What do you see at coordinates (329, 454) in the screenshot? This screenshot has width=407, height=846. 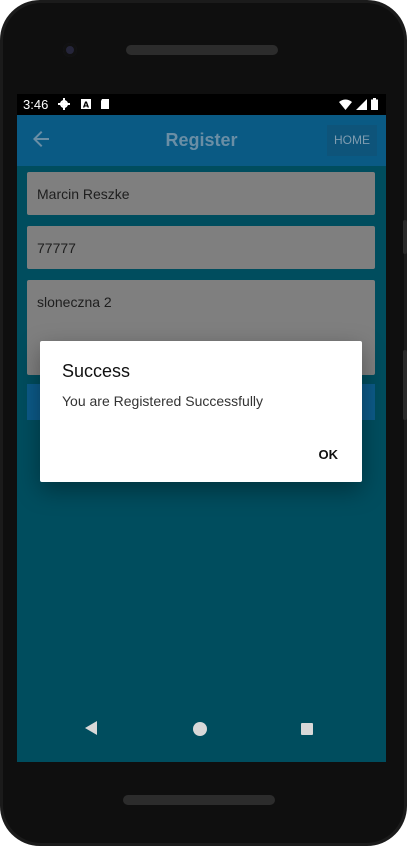 I see `ok-button: OK` at bounding box center [329, 454].